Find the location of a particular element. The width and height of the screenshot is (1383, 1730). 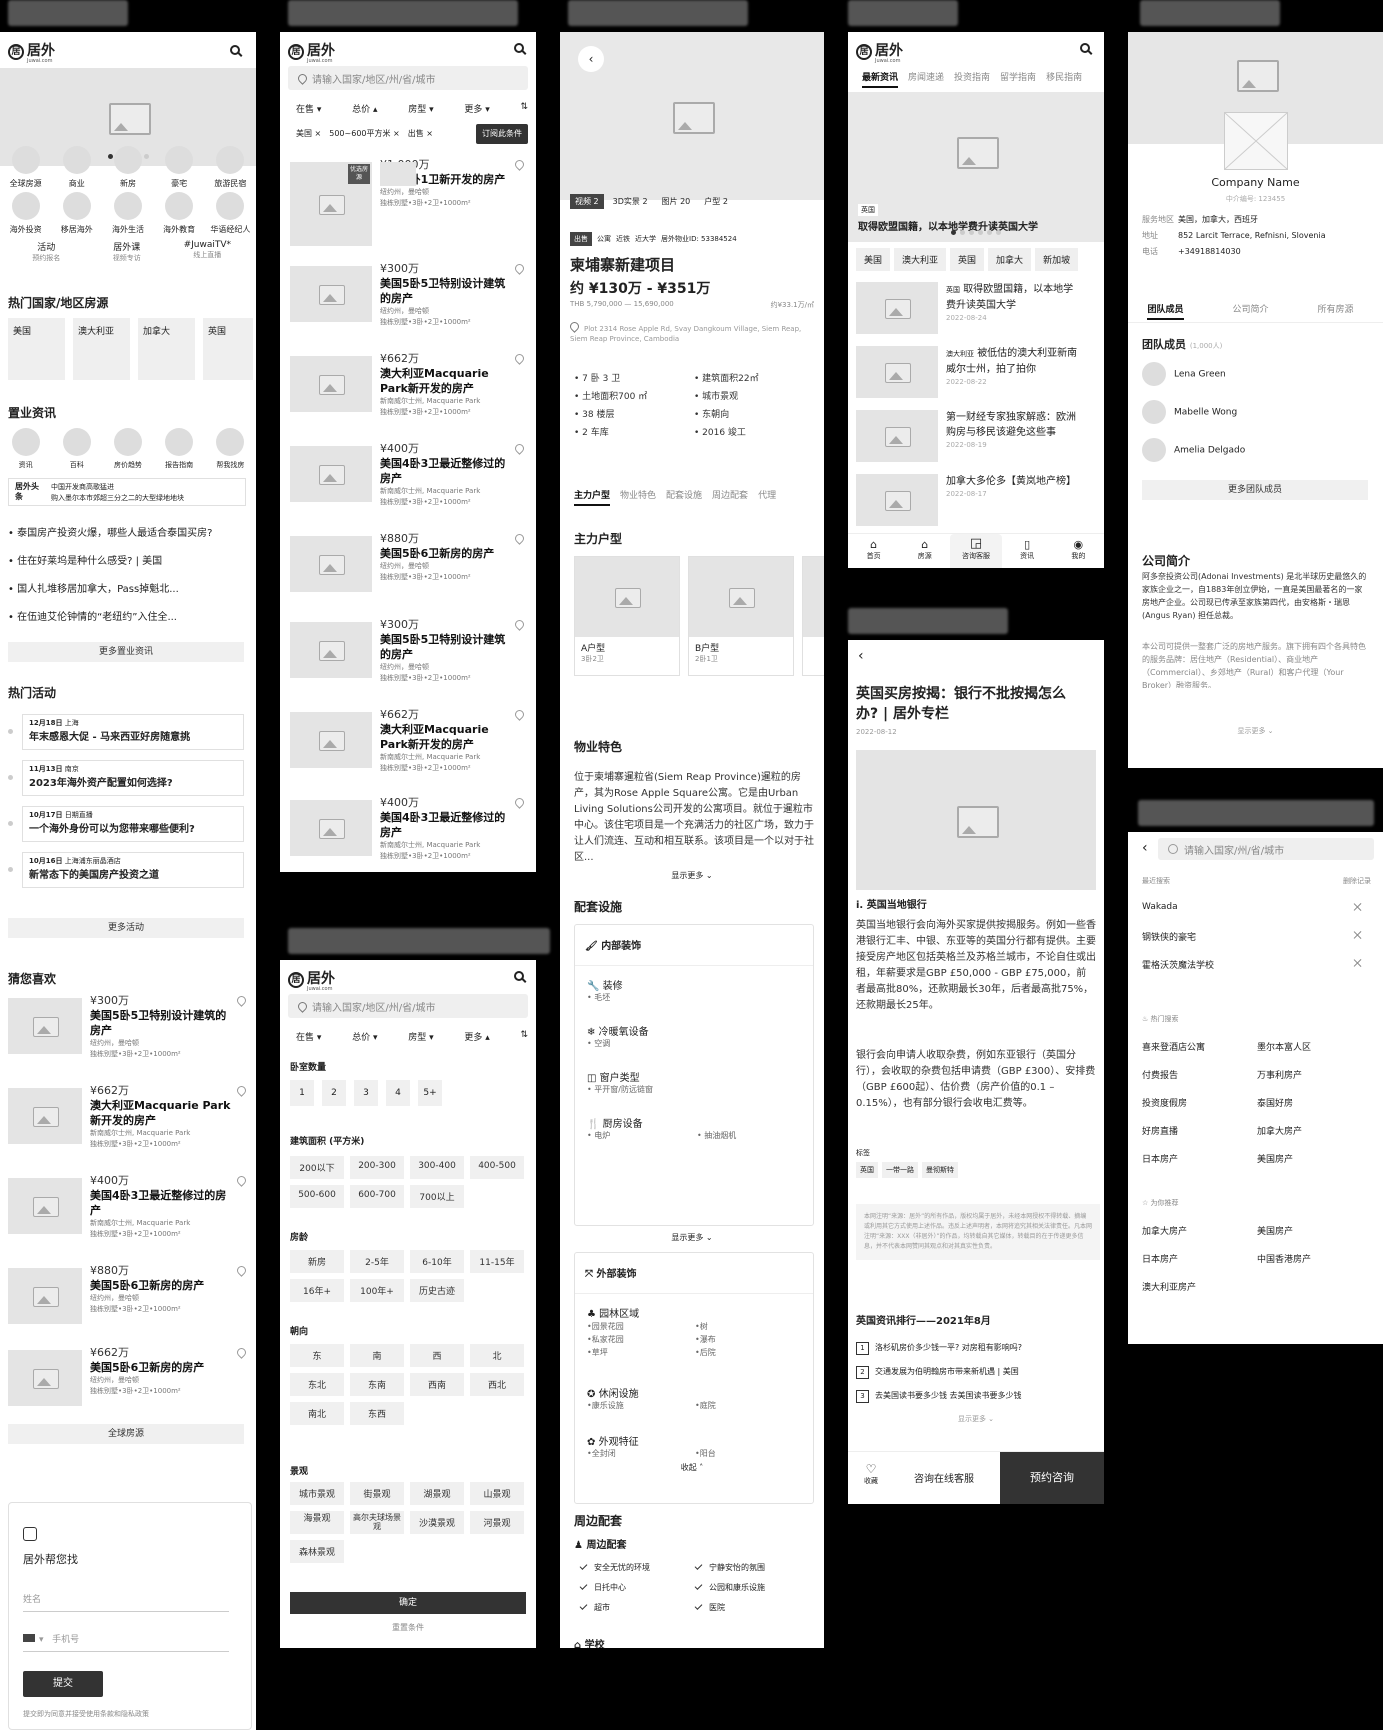

media-tab-3d: 3D实景 2 is located at coordinates (630, 201).